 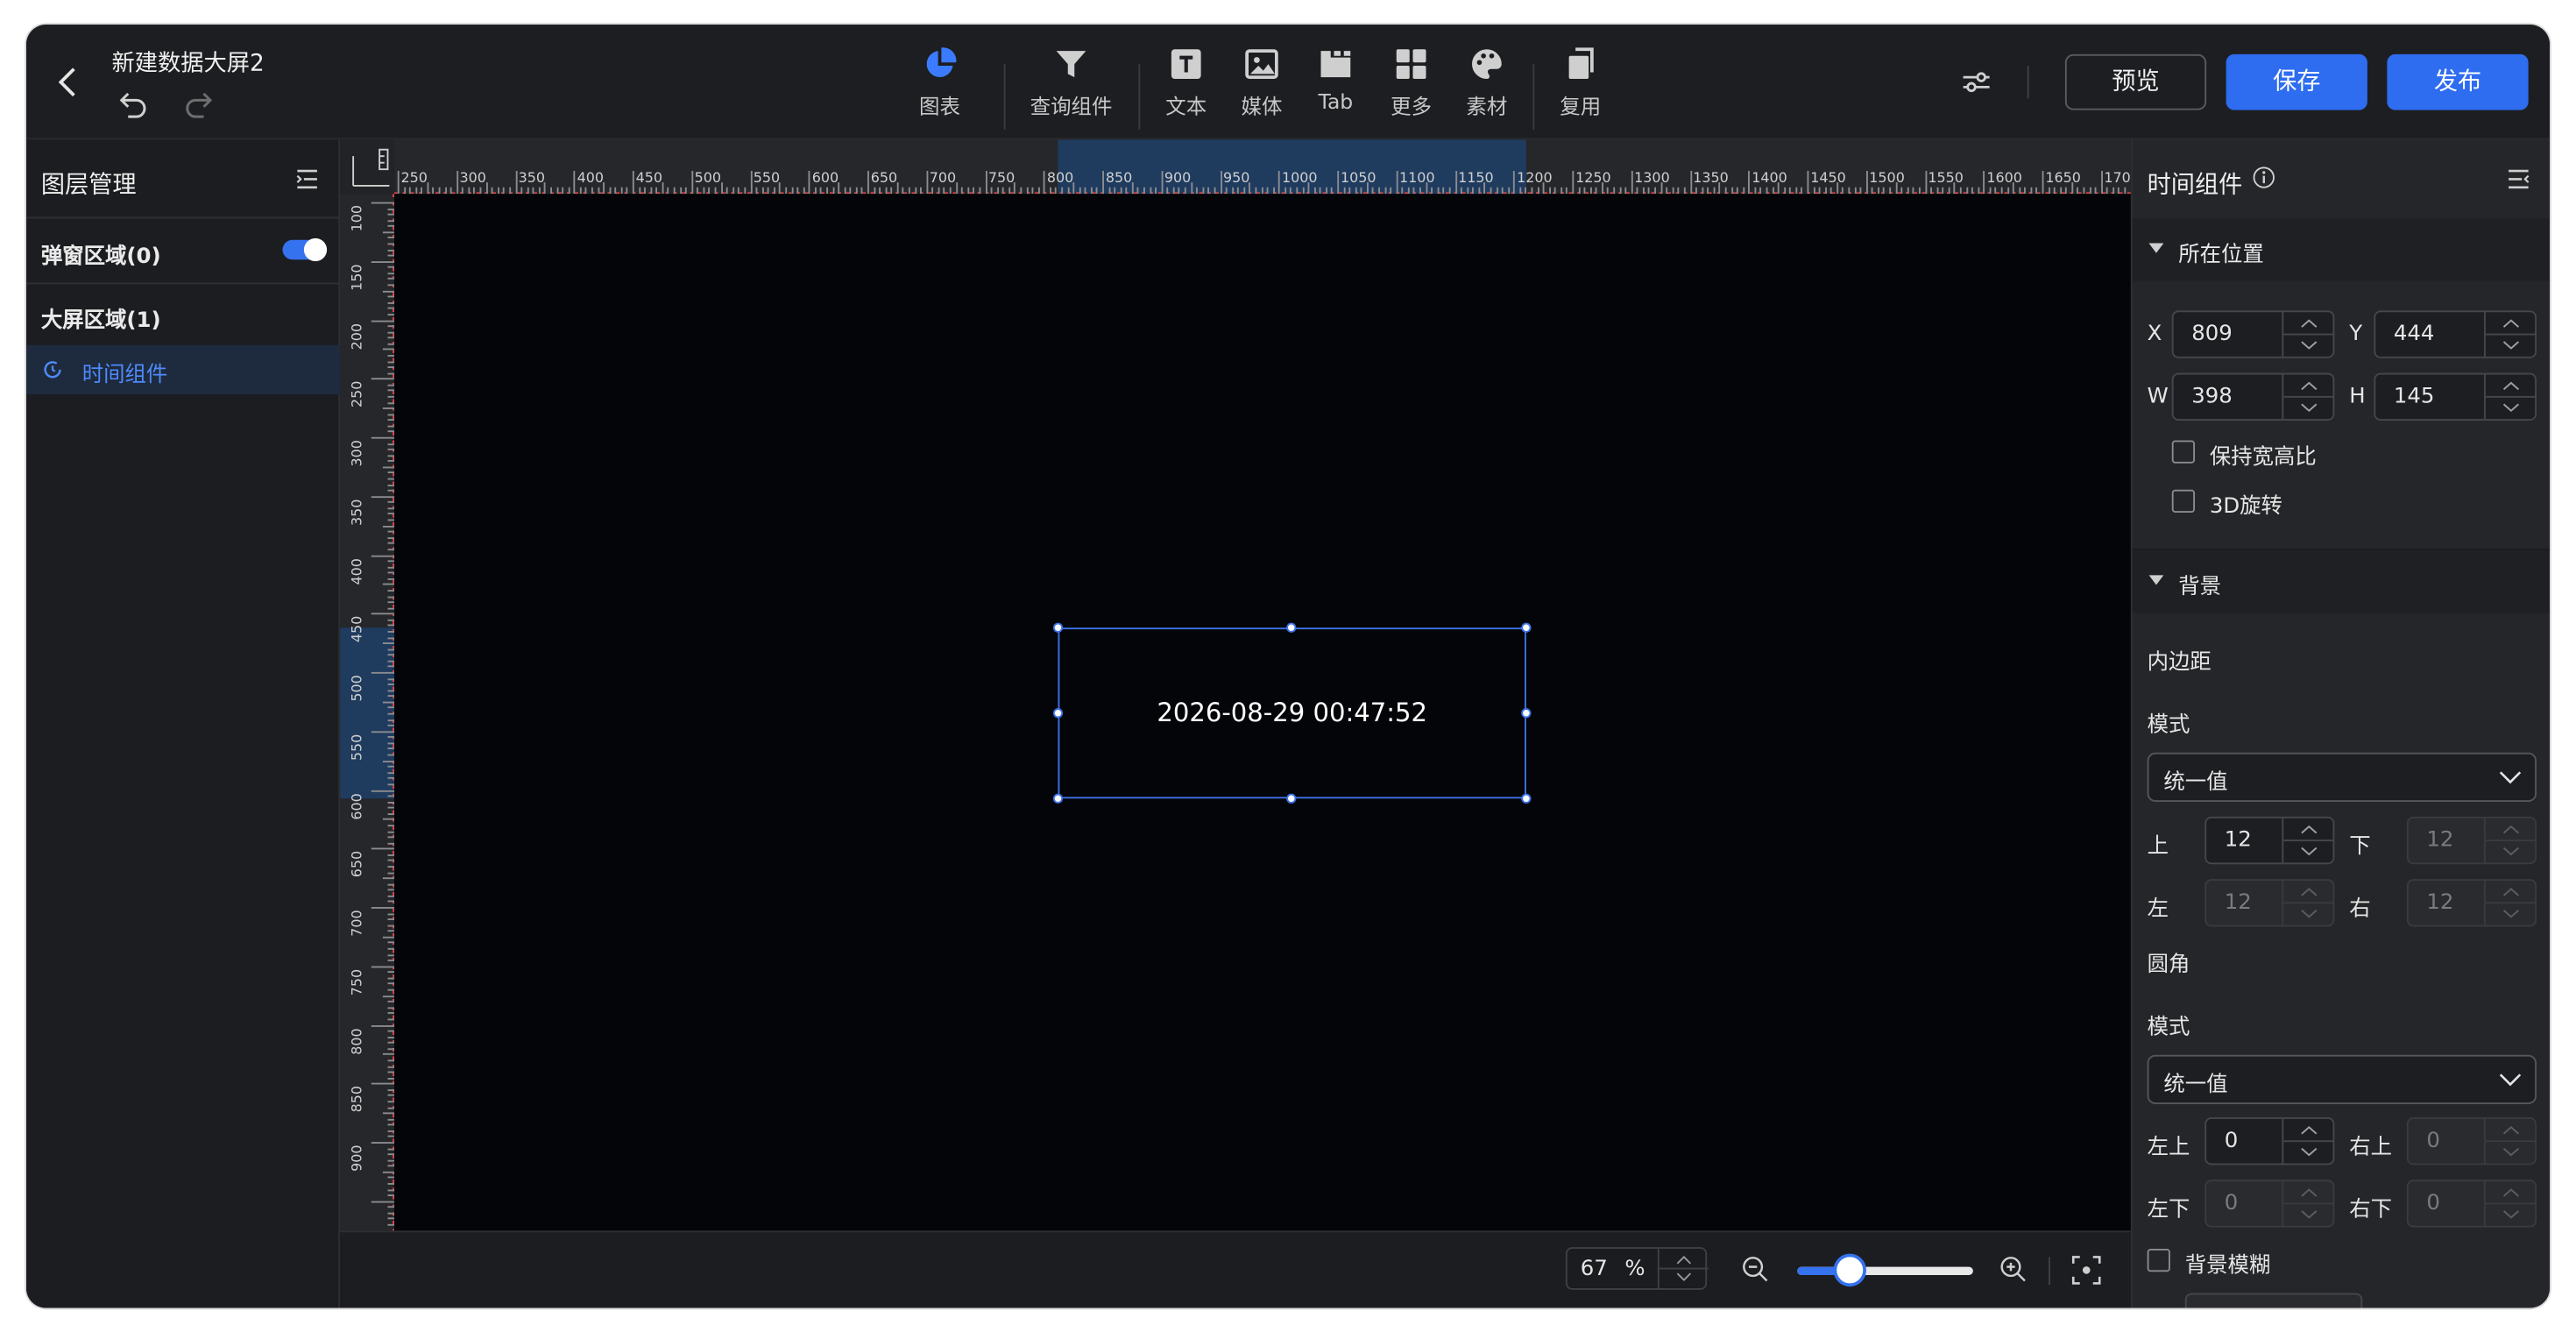 What do you see at coordinates (1336, 84) in the screenshot?
I see `tool-tab: Tab` at bounding box center [1336, 84].